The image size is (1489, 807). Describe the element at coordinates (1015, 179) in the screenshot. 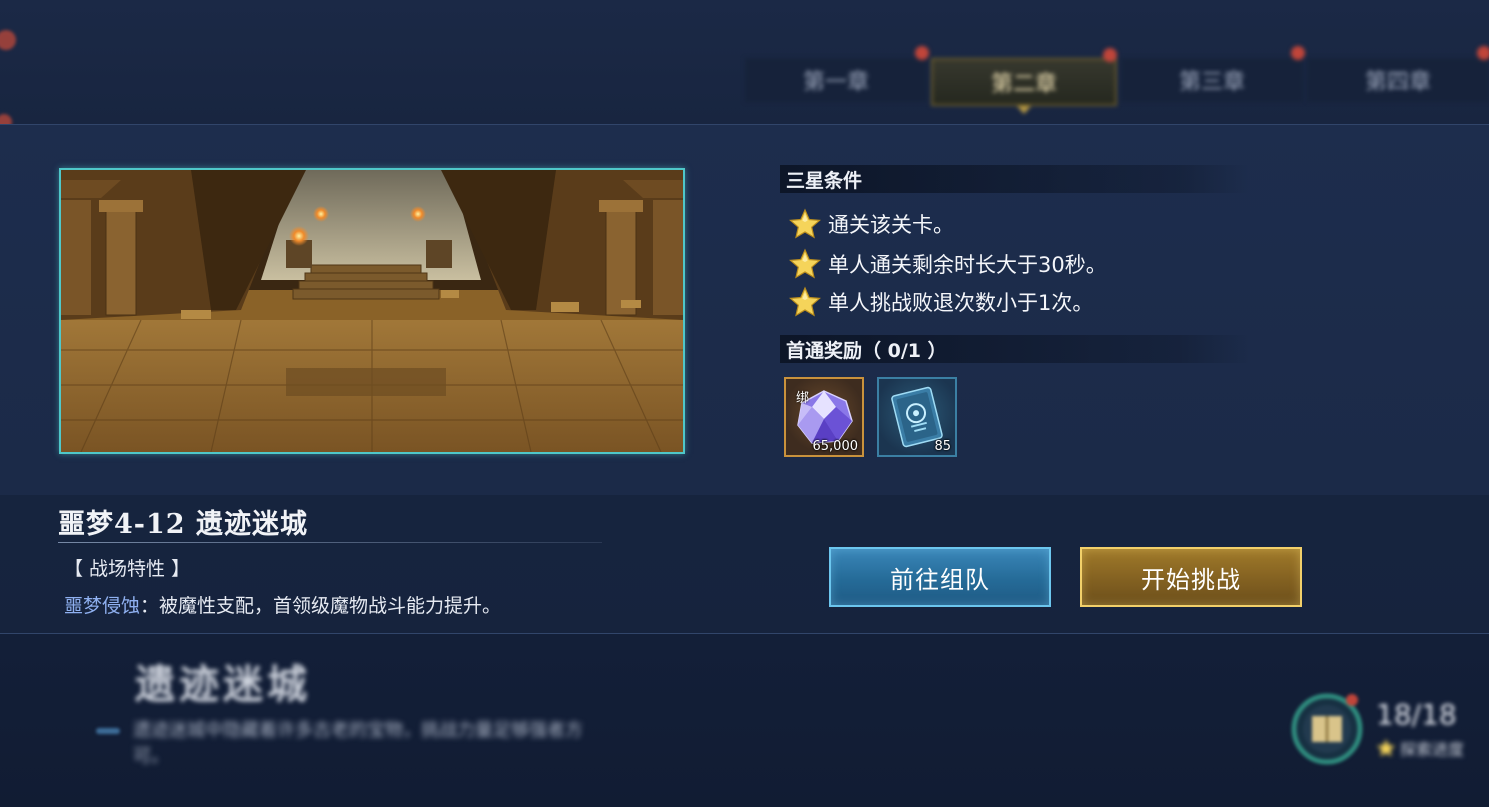

I see `three-star-header: 三星条件` at that location.